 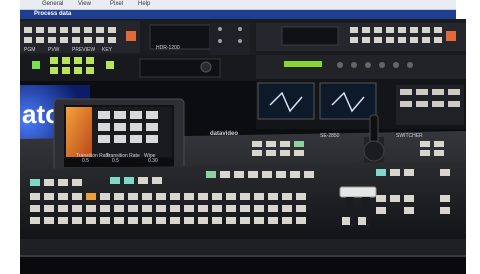 What do you see at coordinates (238, 5) in the screenshot?
I see `menu-bar: General View Pixel Help` at bounding box center [238, 5].